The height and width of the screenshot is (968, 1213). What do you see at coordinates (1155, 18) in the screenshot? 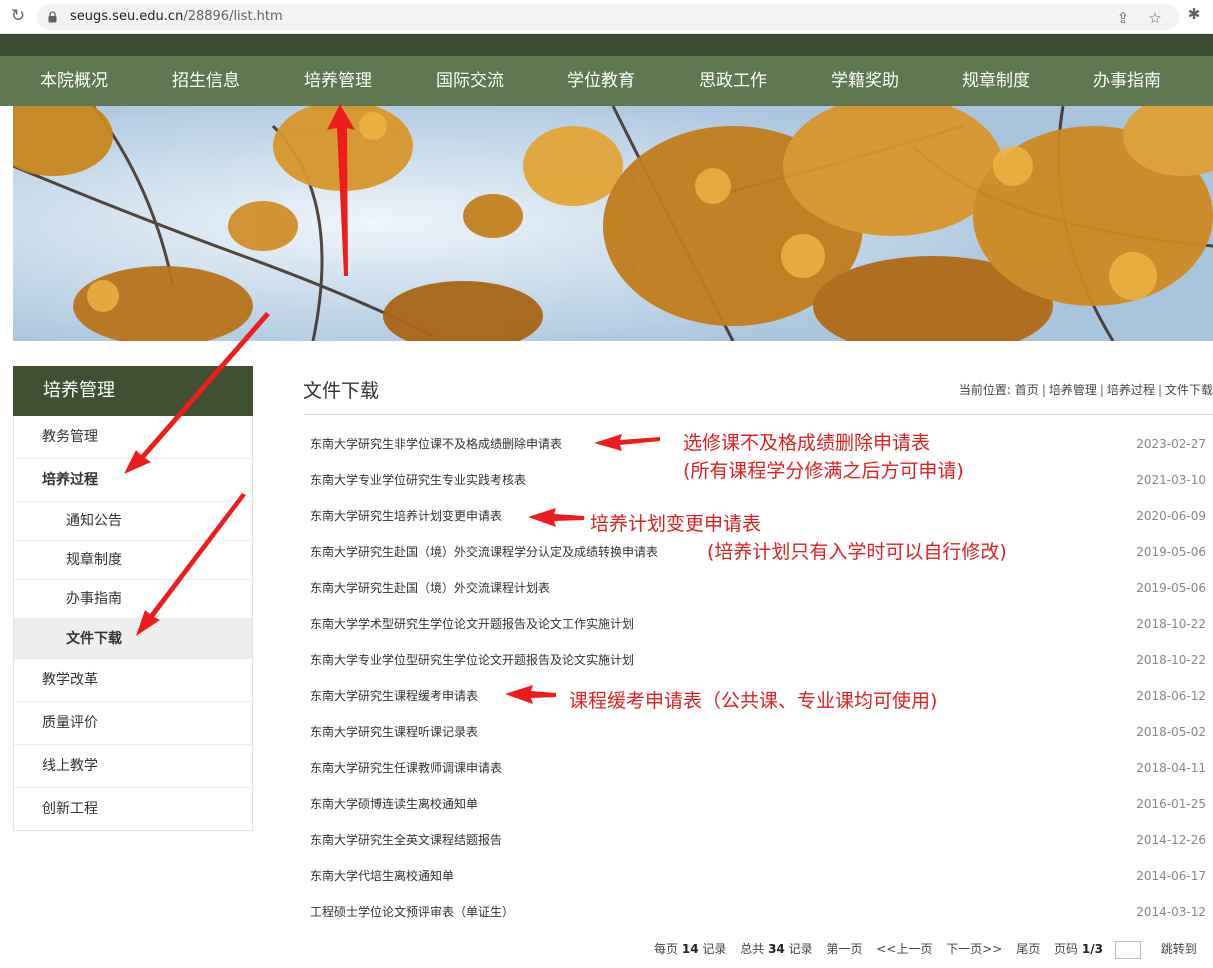
I see `star-icon: ☆` at bounding box center [1155, 18].